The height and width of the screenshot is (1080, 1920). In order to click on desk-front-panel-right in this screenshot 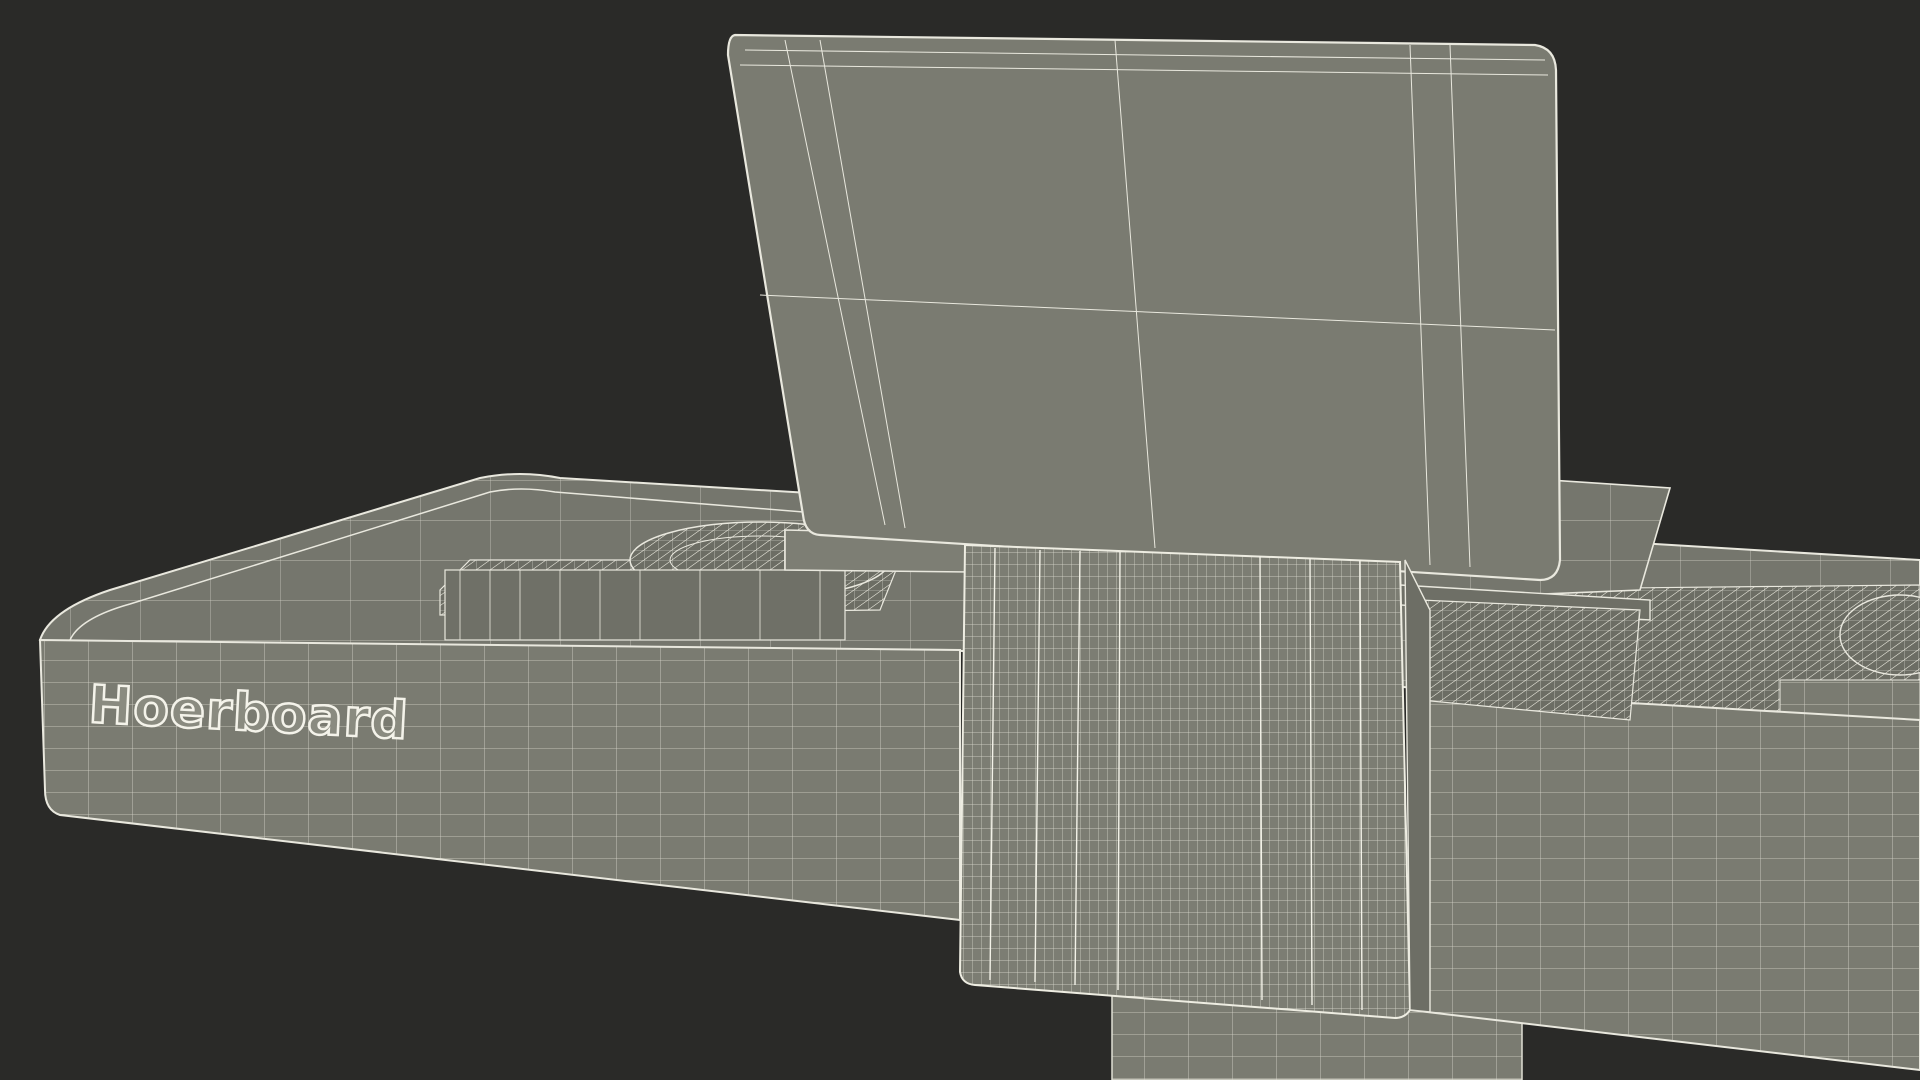, I will do `click(1664, 880)`.